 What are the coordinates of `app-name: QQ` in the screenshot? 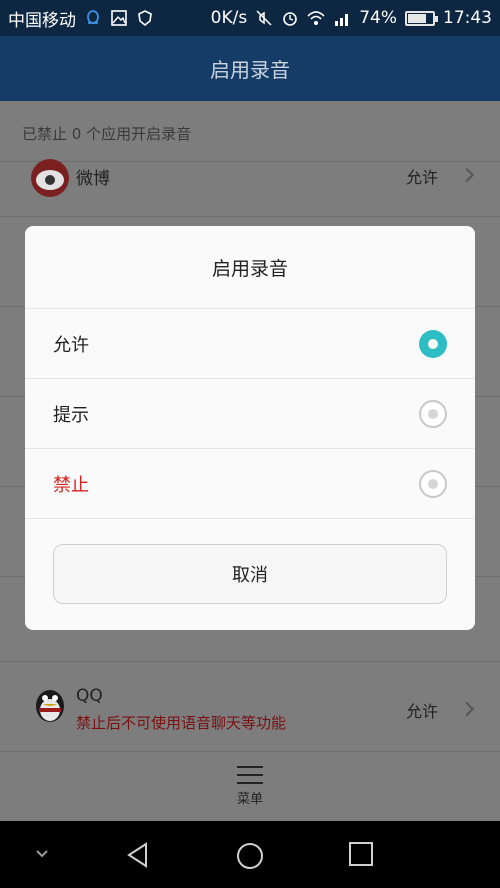 It's located at (89, 696).